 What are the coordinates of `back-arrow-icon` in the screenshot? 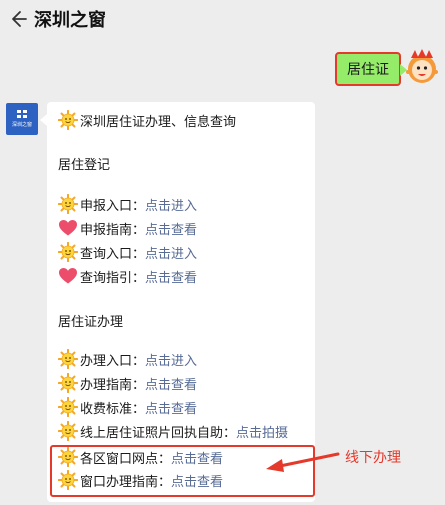 It's located at (18, 19).